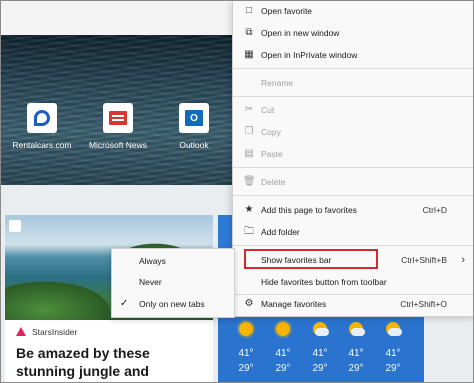 The height and width of the screenshot is (383, 474). I want to click on menu-item-copy: ❐ Copy, so click(353, 132).